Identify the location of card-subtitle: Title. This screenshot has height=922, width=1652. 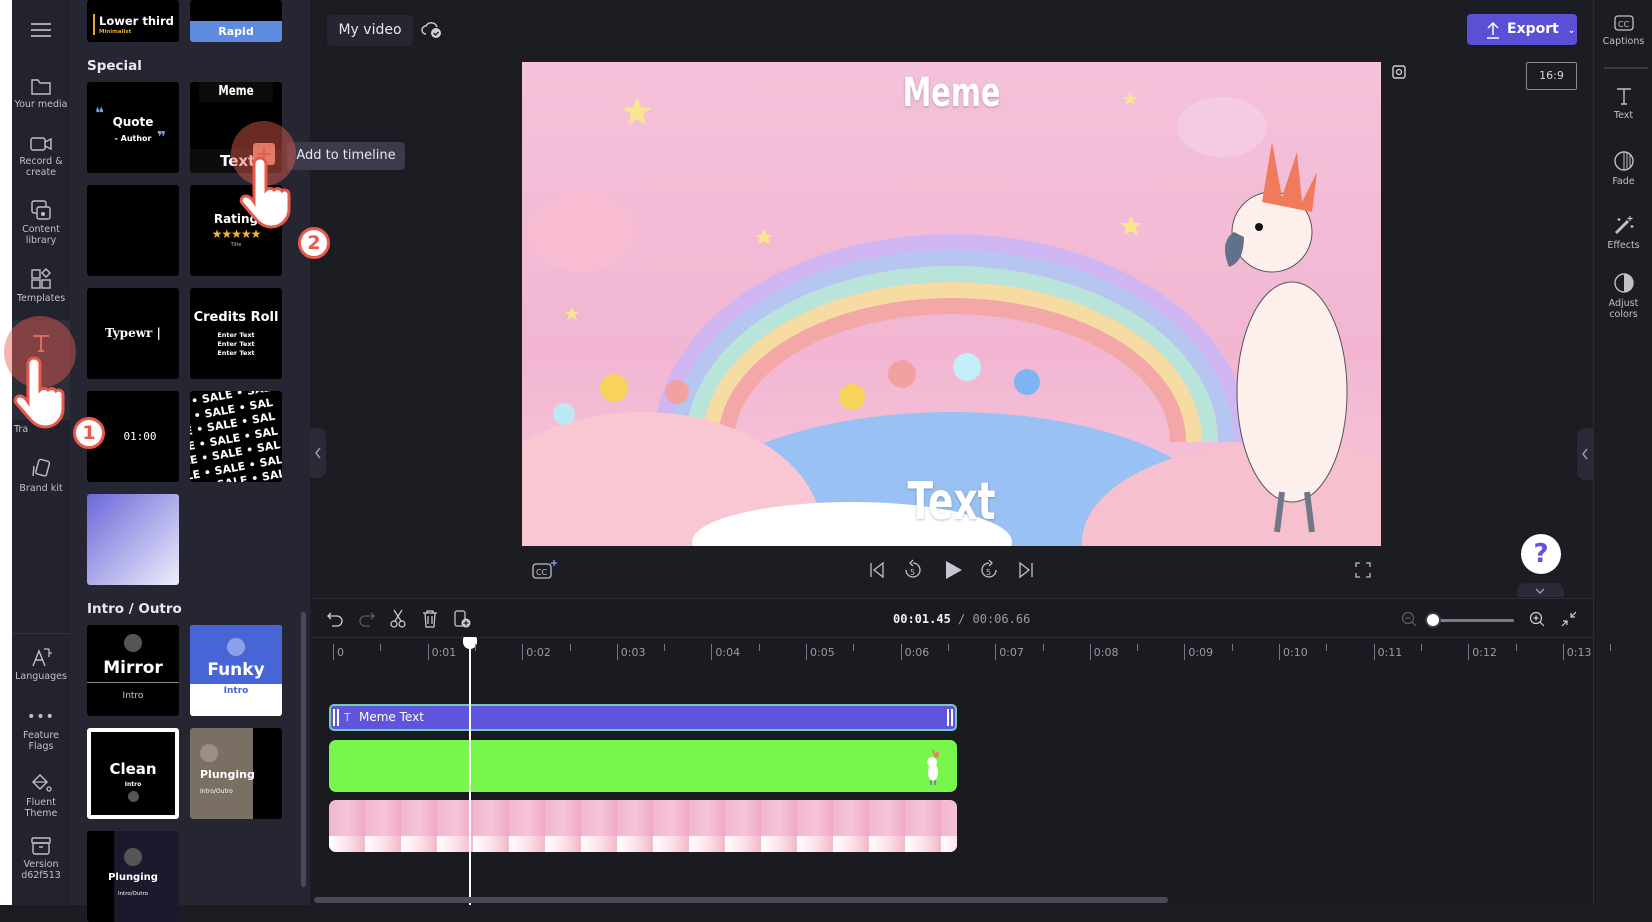
(236, 245).